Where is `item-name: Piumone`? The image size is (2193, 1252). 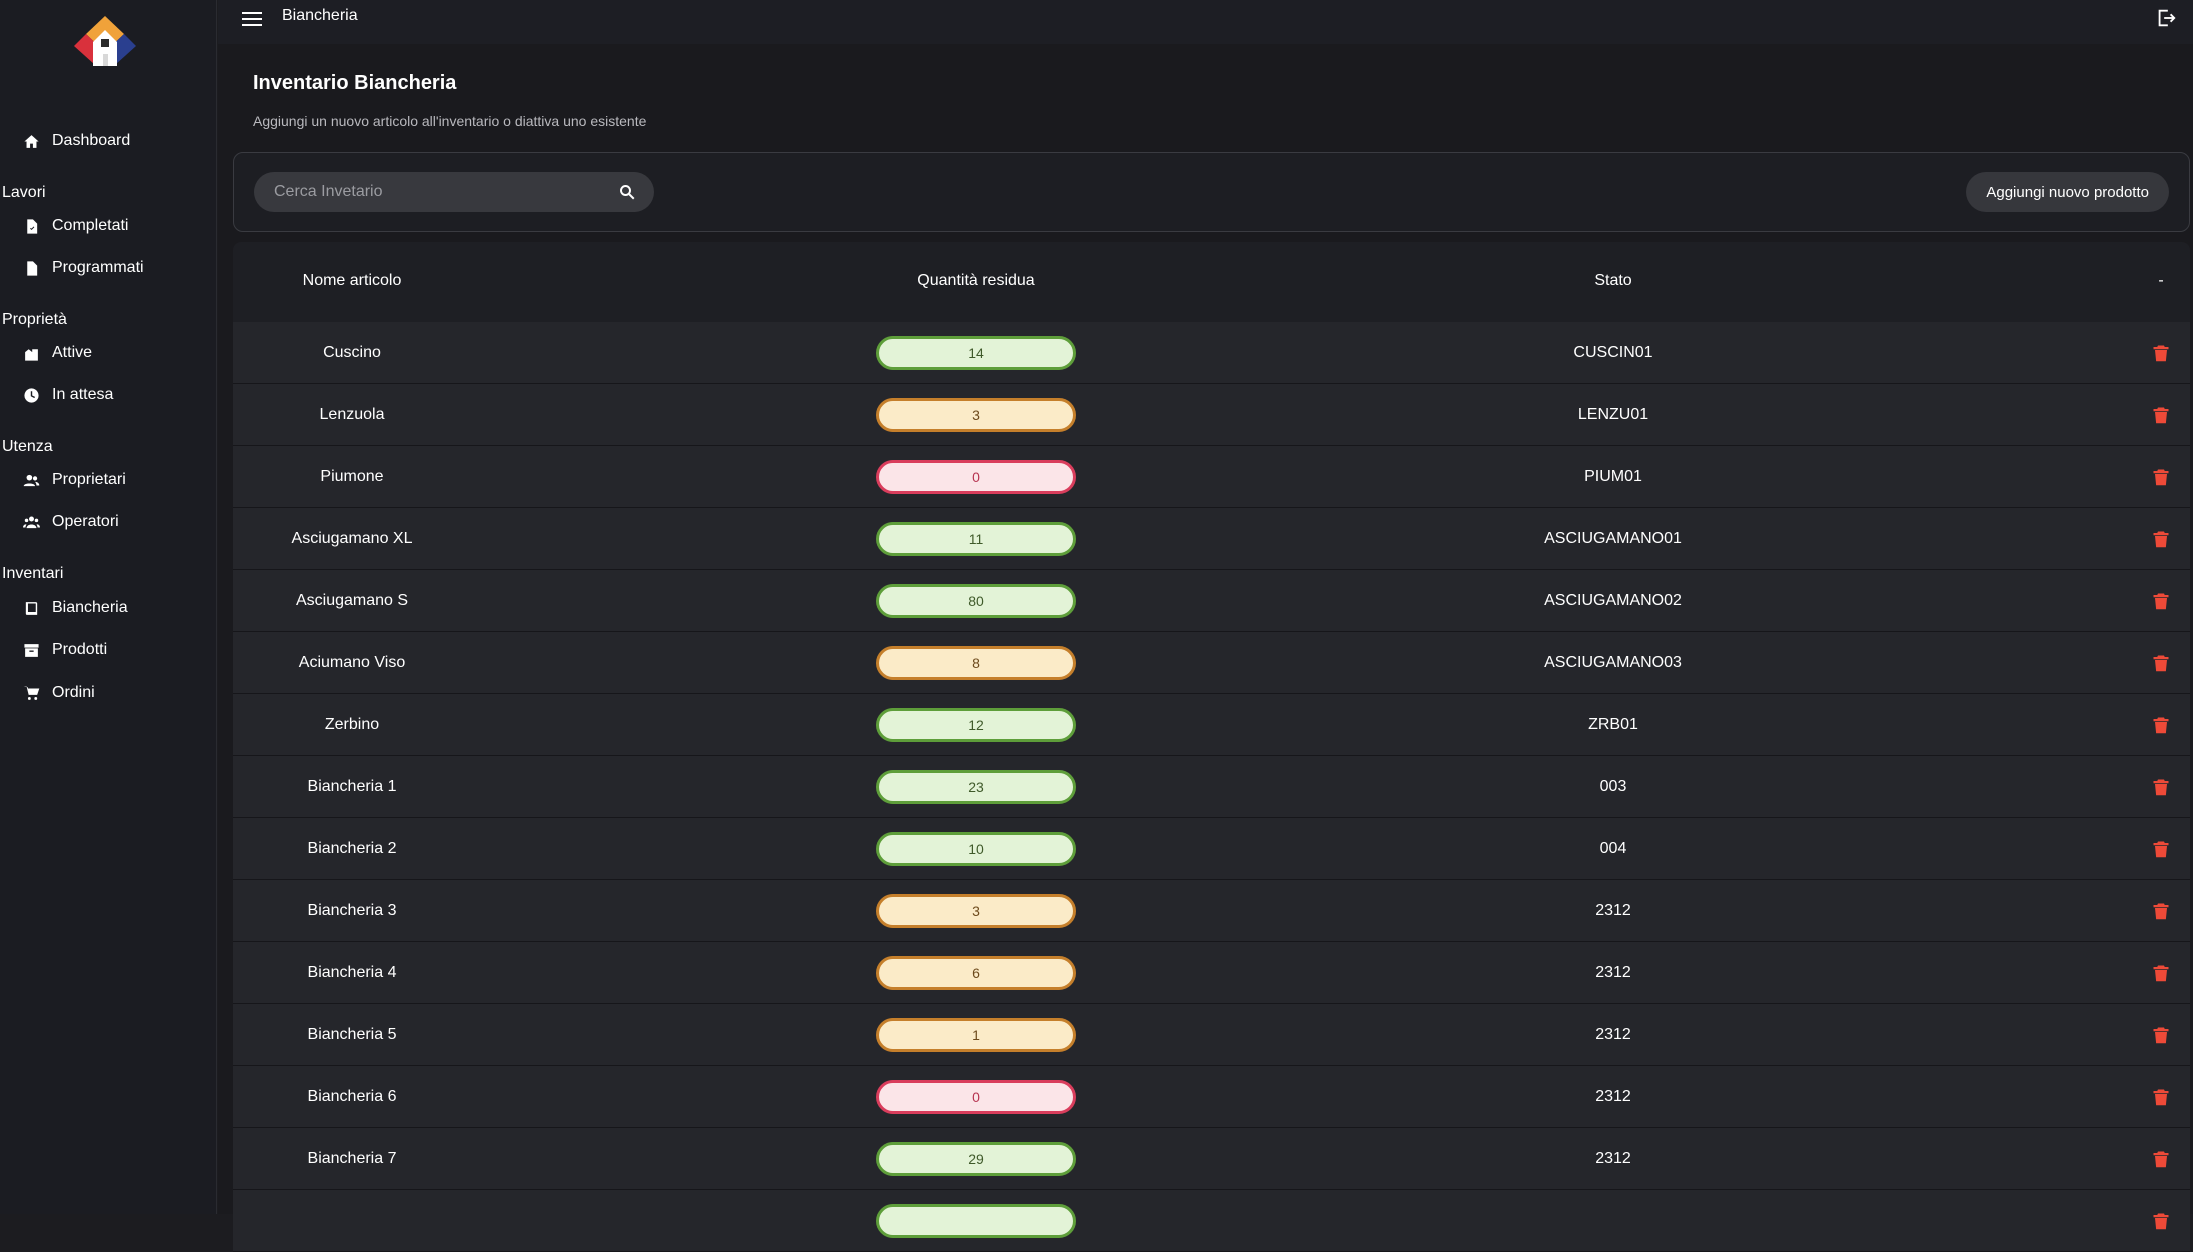 item-name: Piumone is located at coordinates (351, 477).